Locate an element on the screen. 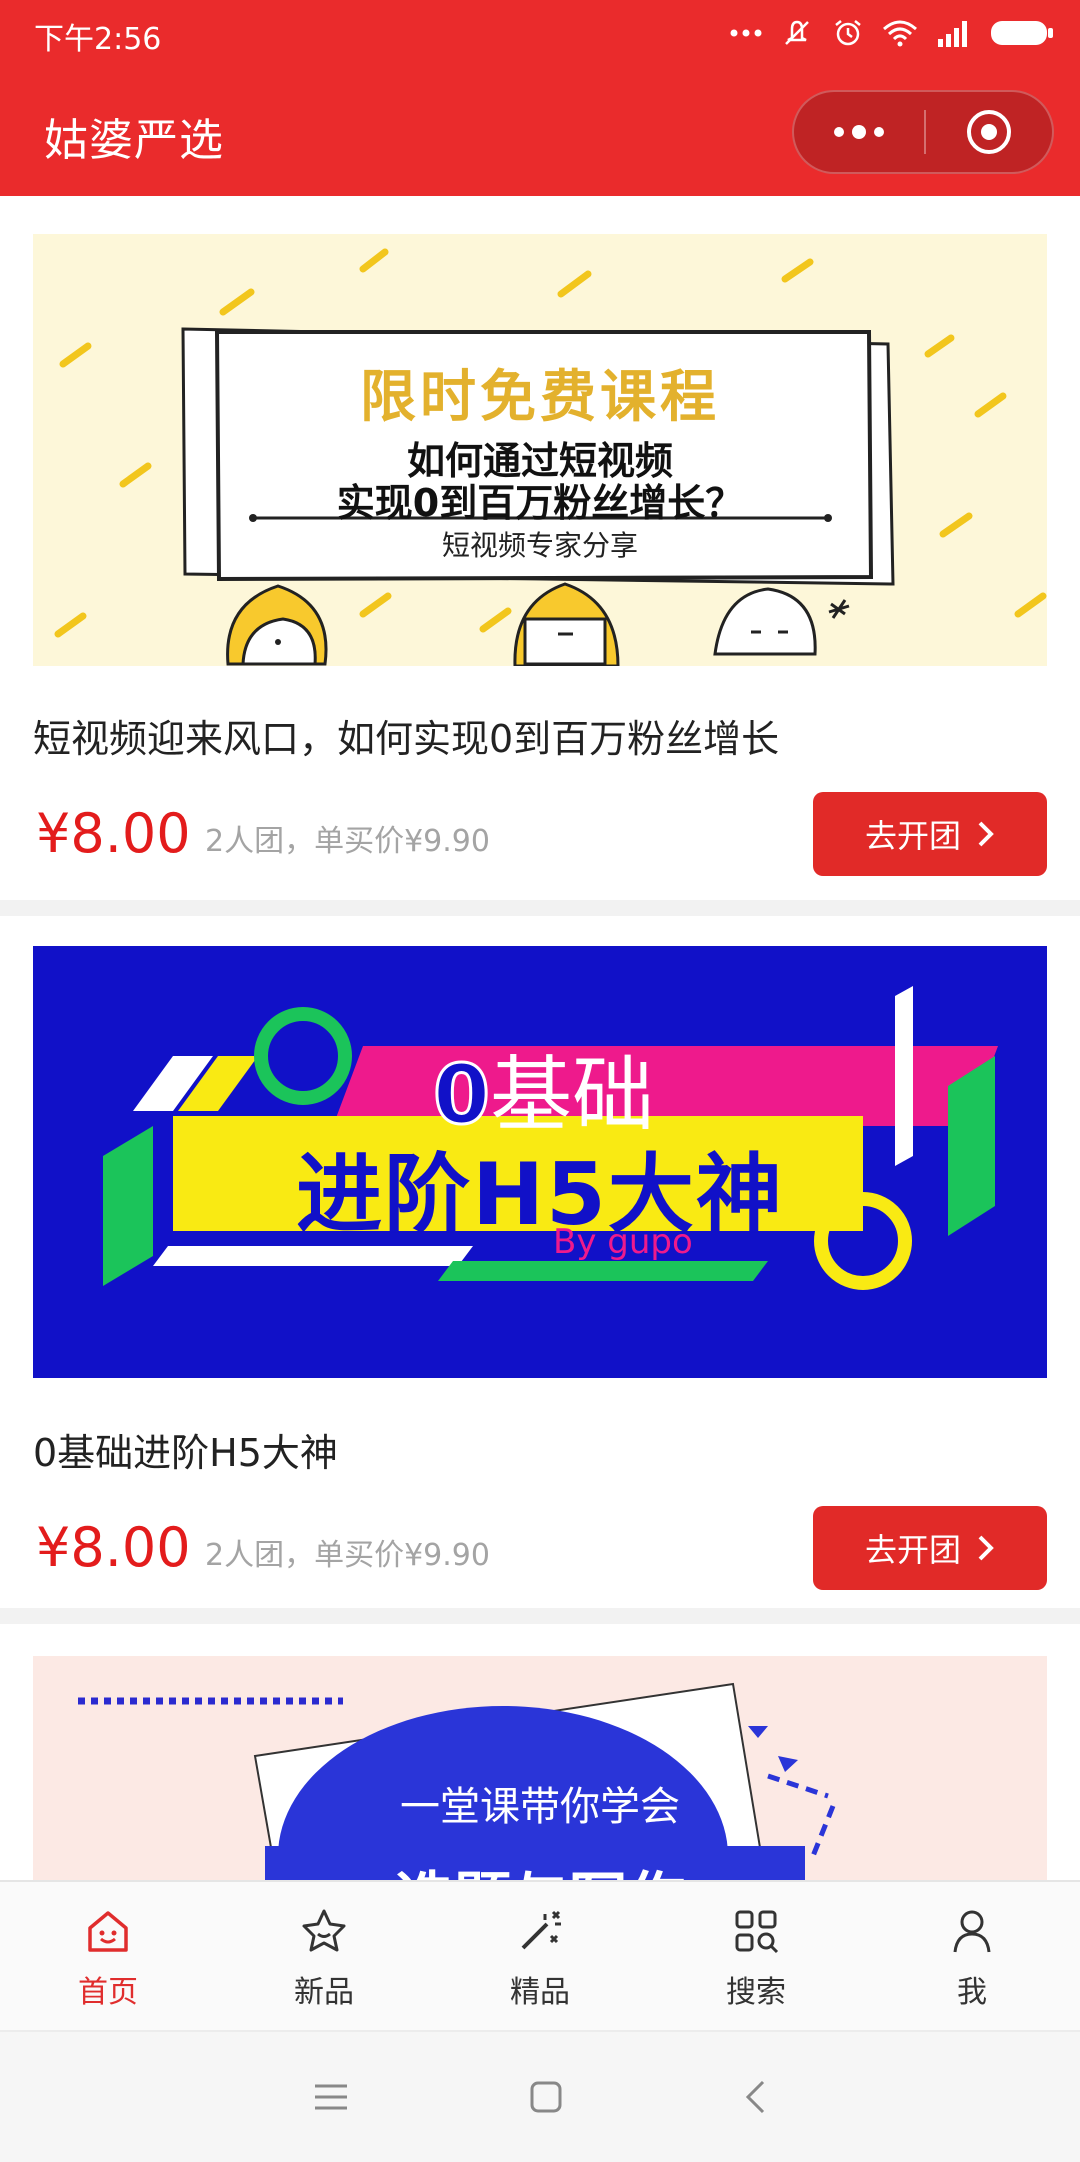 Image resolution: width=1080 pixels, height=2162 pixels. more-options-button is located at coordinates (859, 132).